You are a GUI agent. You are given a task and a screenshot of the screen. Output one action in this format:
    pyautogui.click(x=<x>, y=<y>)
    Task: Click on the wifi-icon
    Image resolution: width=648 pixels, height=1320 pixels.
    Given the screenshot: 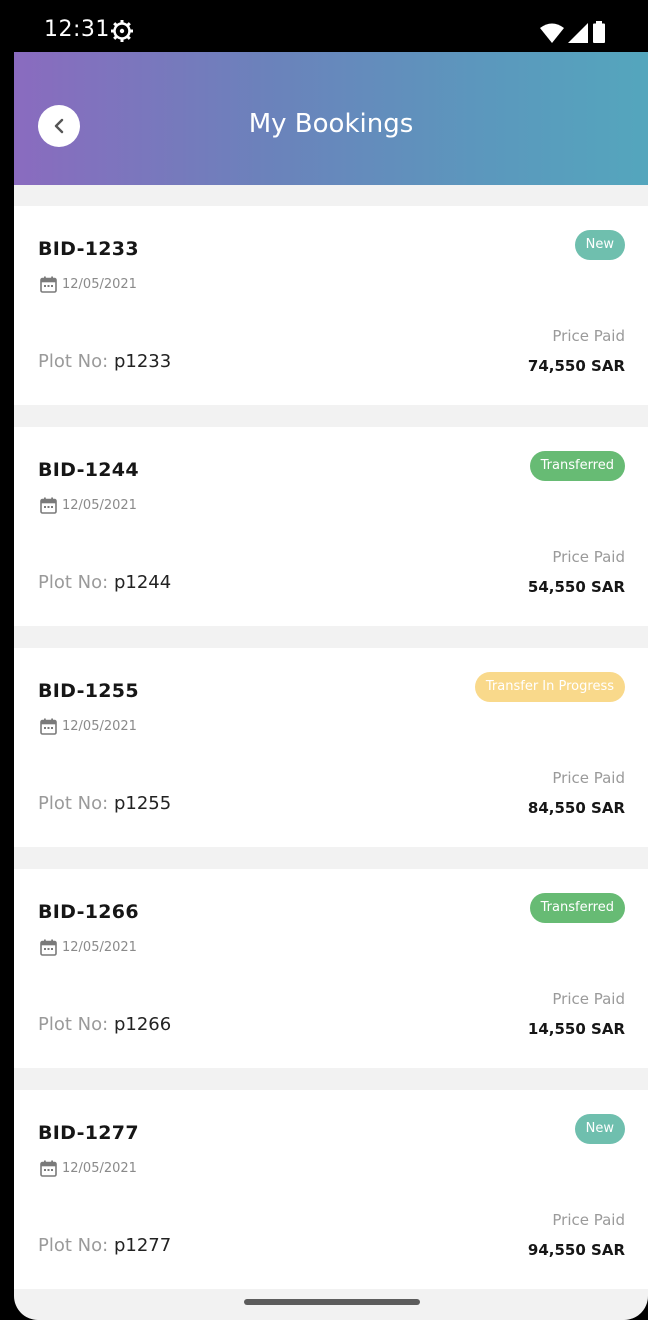 What is the action you would take?
    pyautogui.click(x=552, y=33)
    